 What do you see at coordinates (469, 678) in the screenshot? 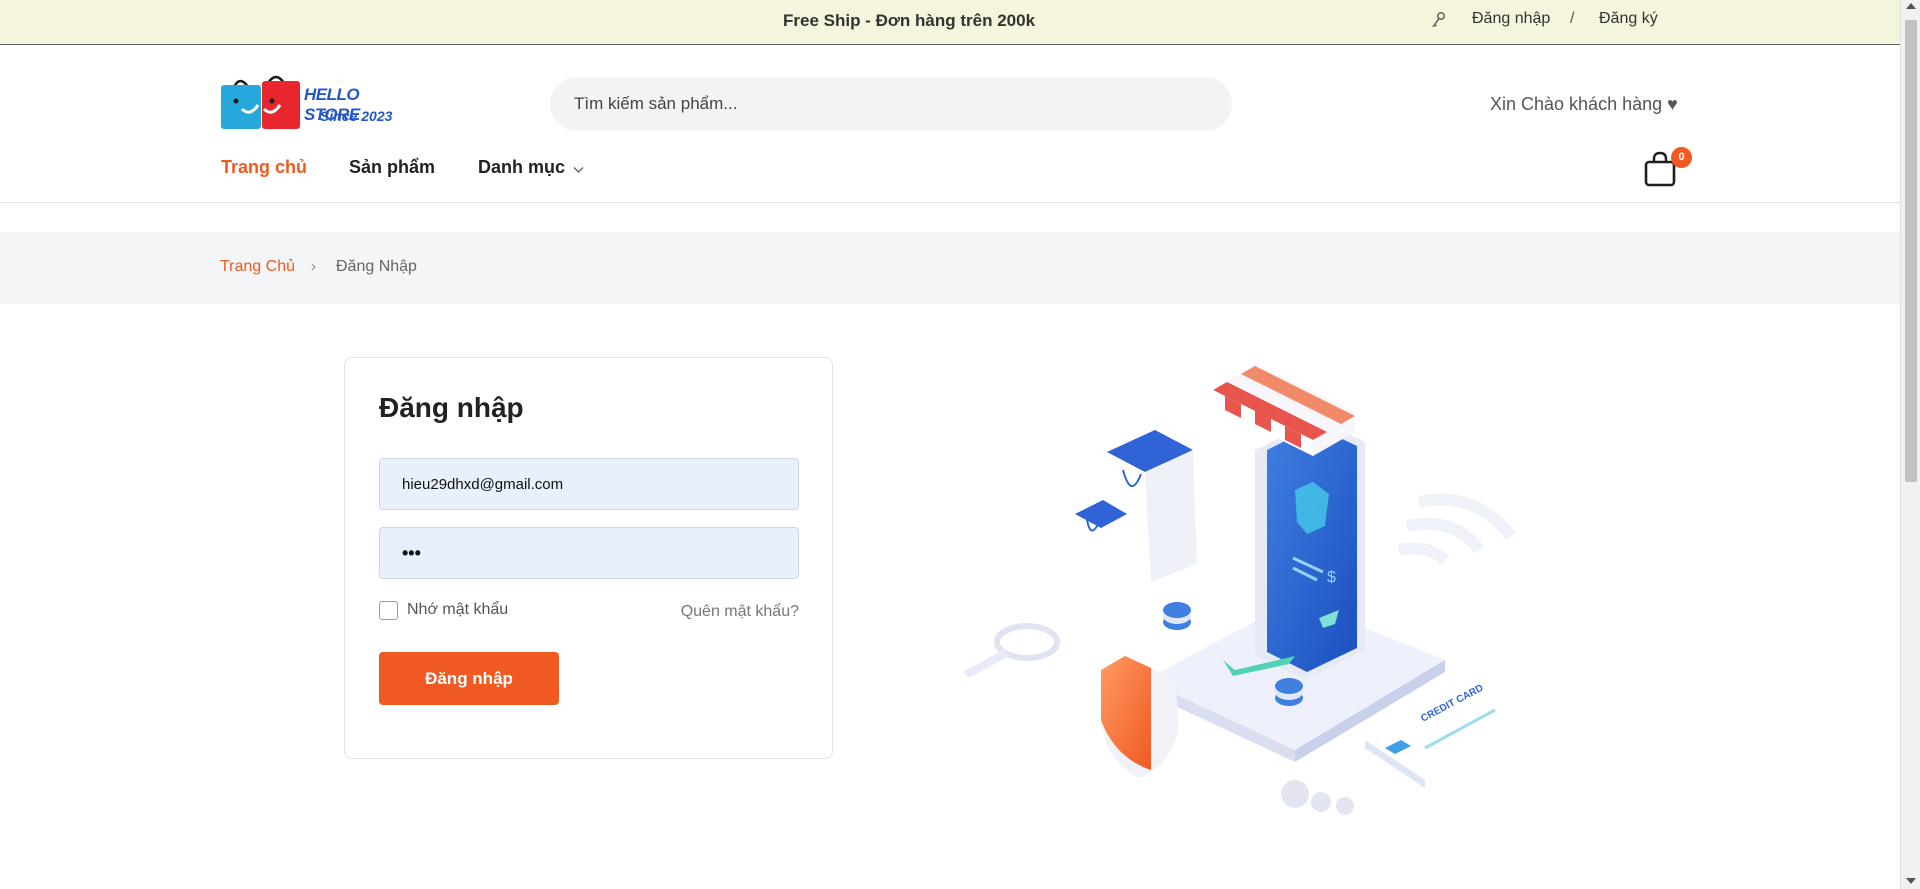
I see `login-submit-button: Đăng nhập` at bounding box center [469, 678].